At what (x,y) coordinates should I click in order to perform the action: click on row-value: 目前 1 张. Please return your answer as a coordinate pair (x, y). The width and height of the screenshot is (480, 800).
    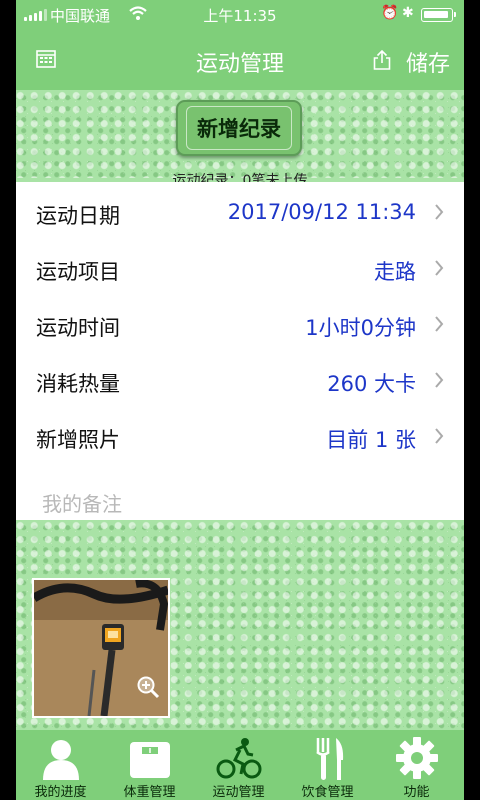
    Looking at the image, I should click on (371, 440).